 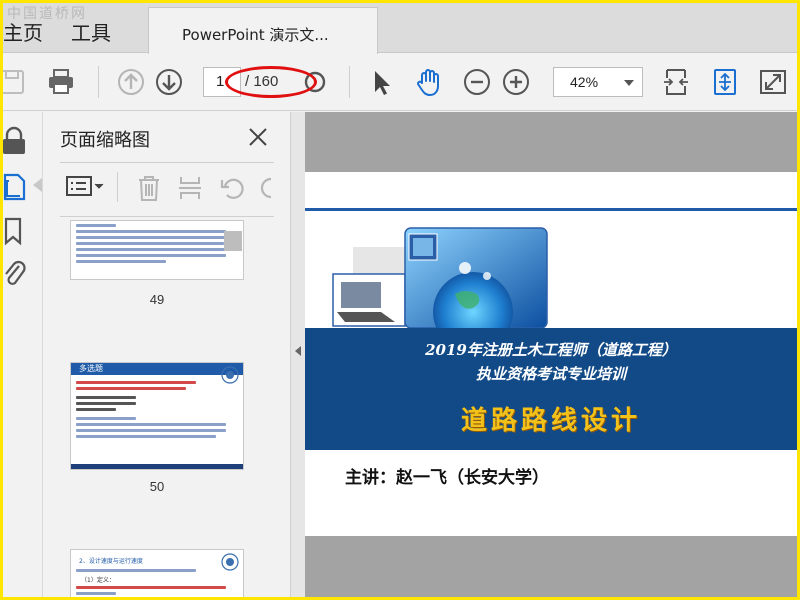 What do you see at coordinates (37, 185) in the screenshot?
I see `active-pointer` at bounding box center [37, 185].